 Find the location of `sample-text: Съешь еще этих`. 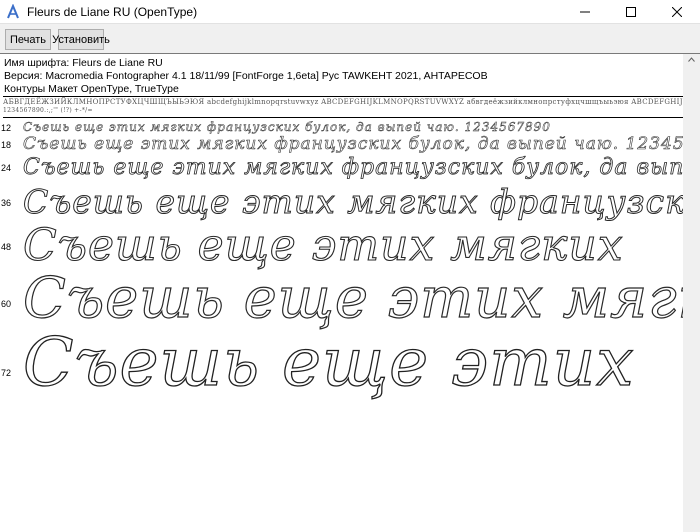

sample-text: Съешь еще этих is located at coordinates (328, 363).